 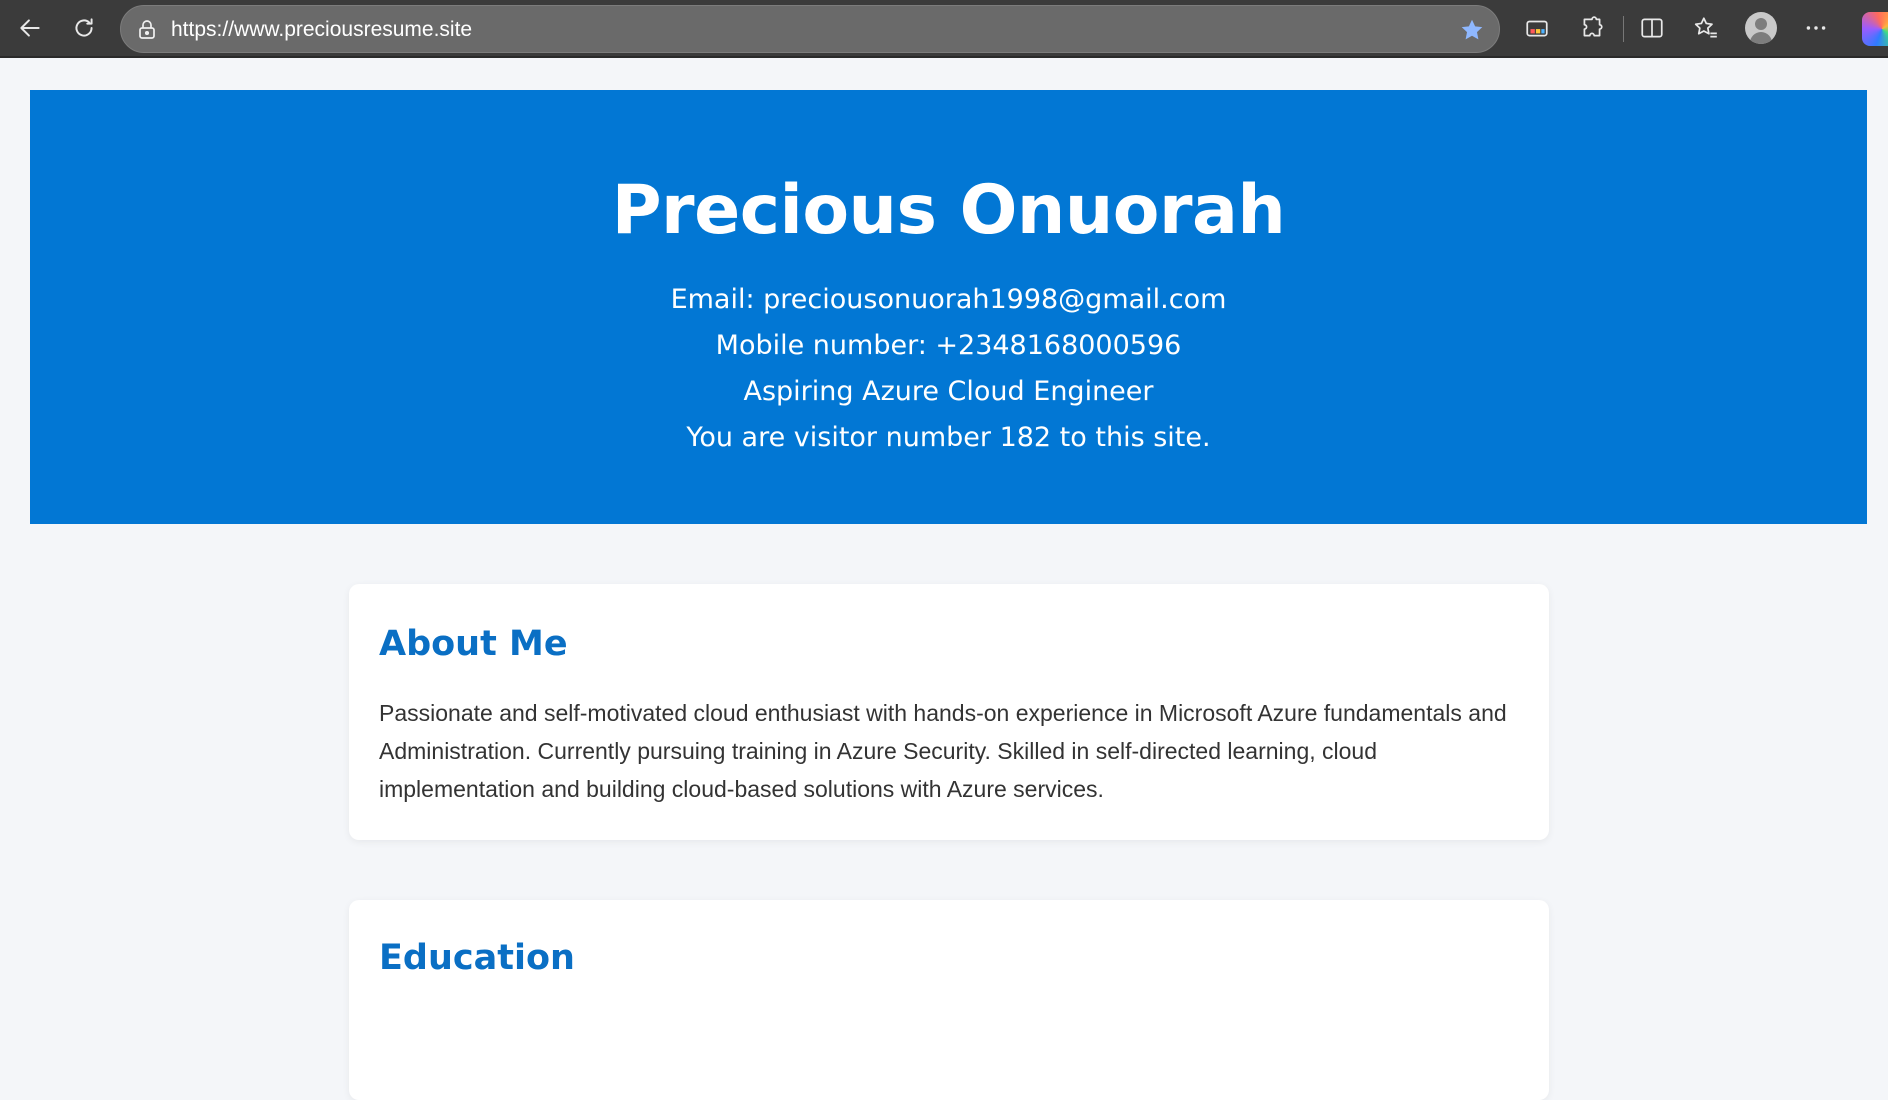 I want to click on profile-avatar-icon, so click(x=1761, y=28).